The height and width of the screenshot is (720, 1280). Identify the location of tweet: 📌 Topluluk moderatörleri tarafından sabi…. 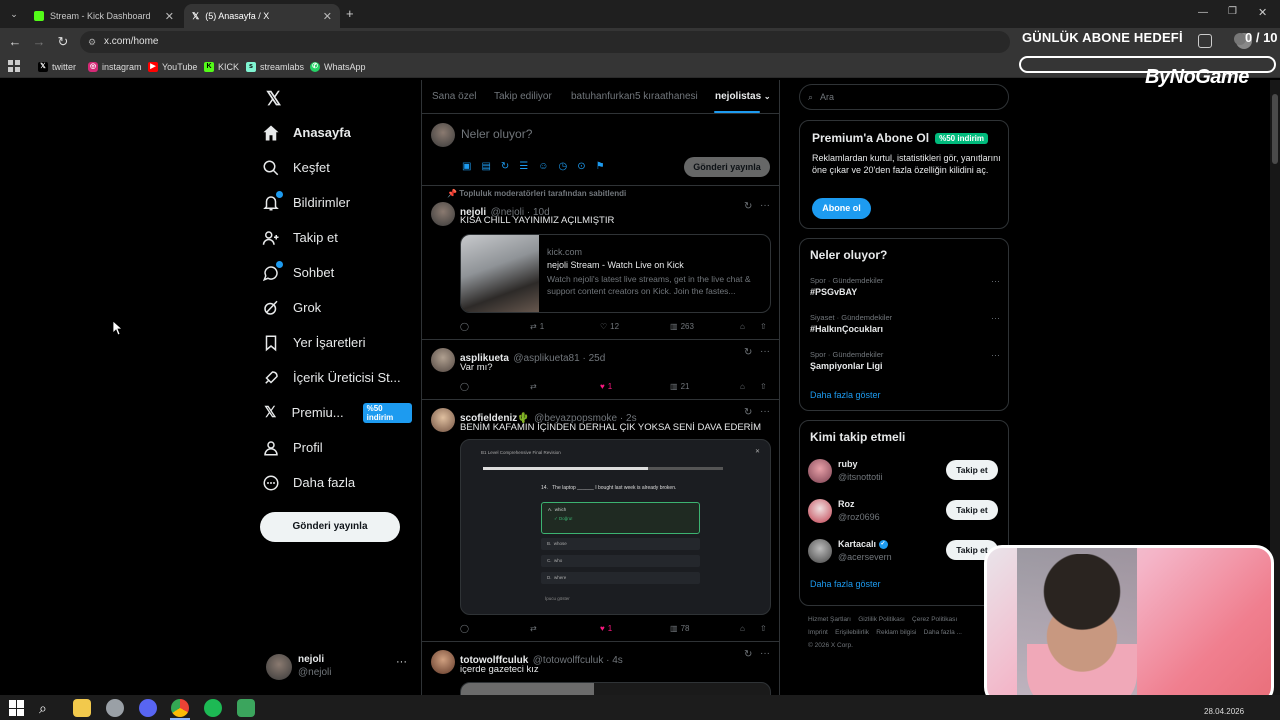
(600, 262).